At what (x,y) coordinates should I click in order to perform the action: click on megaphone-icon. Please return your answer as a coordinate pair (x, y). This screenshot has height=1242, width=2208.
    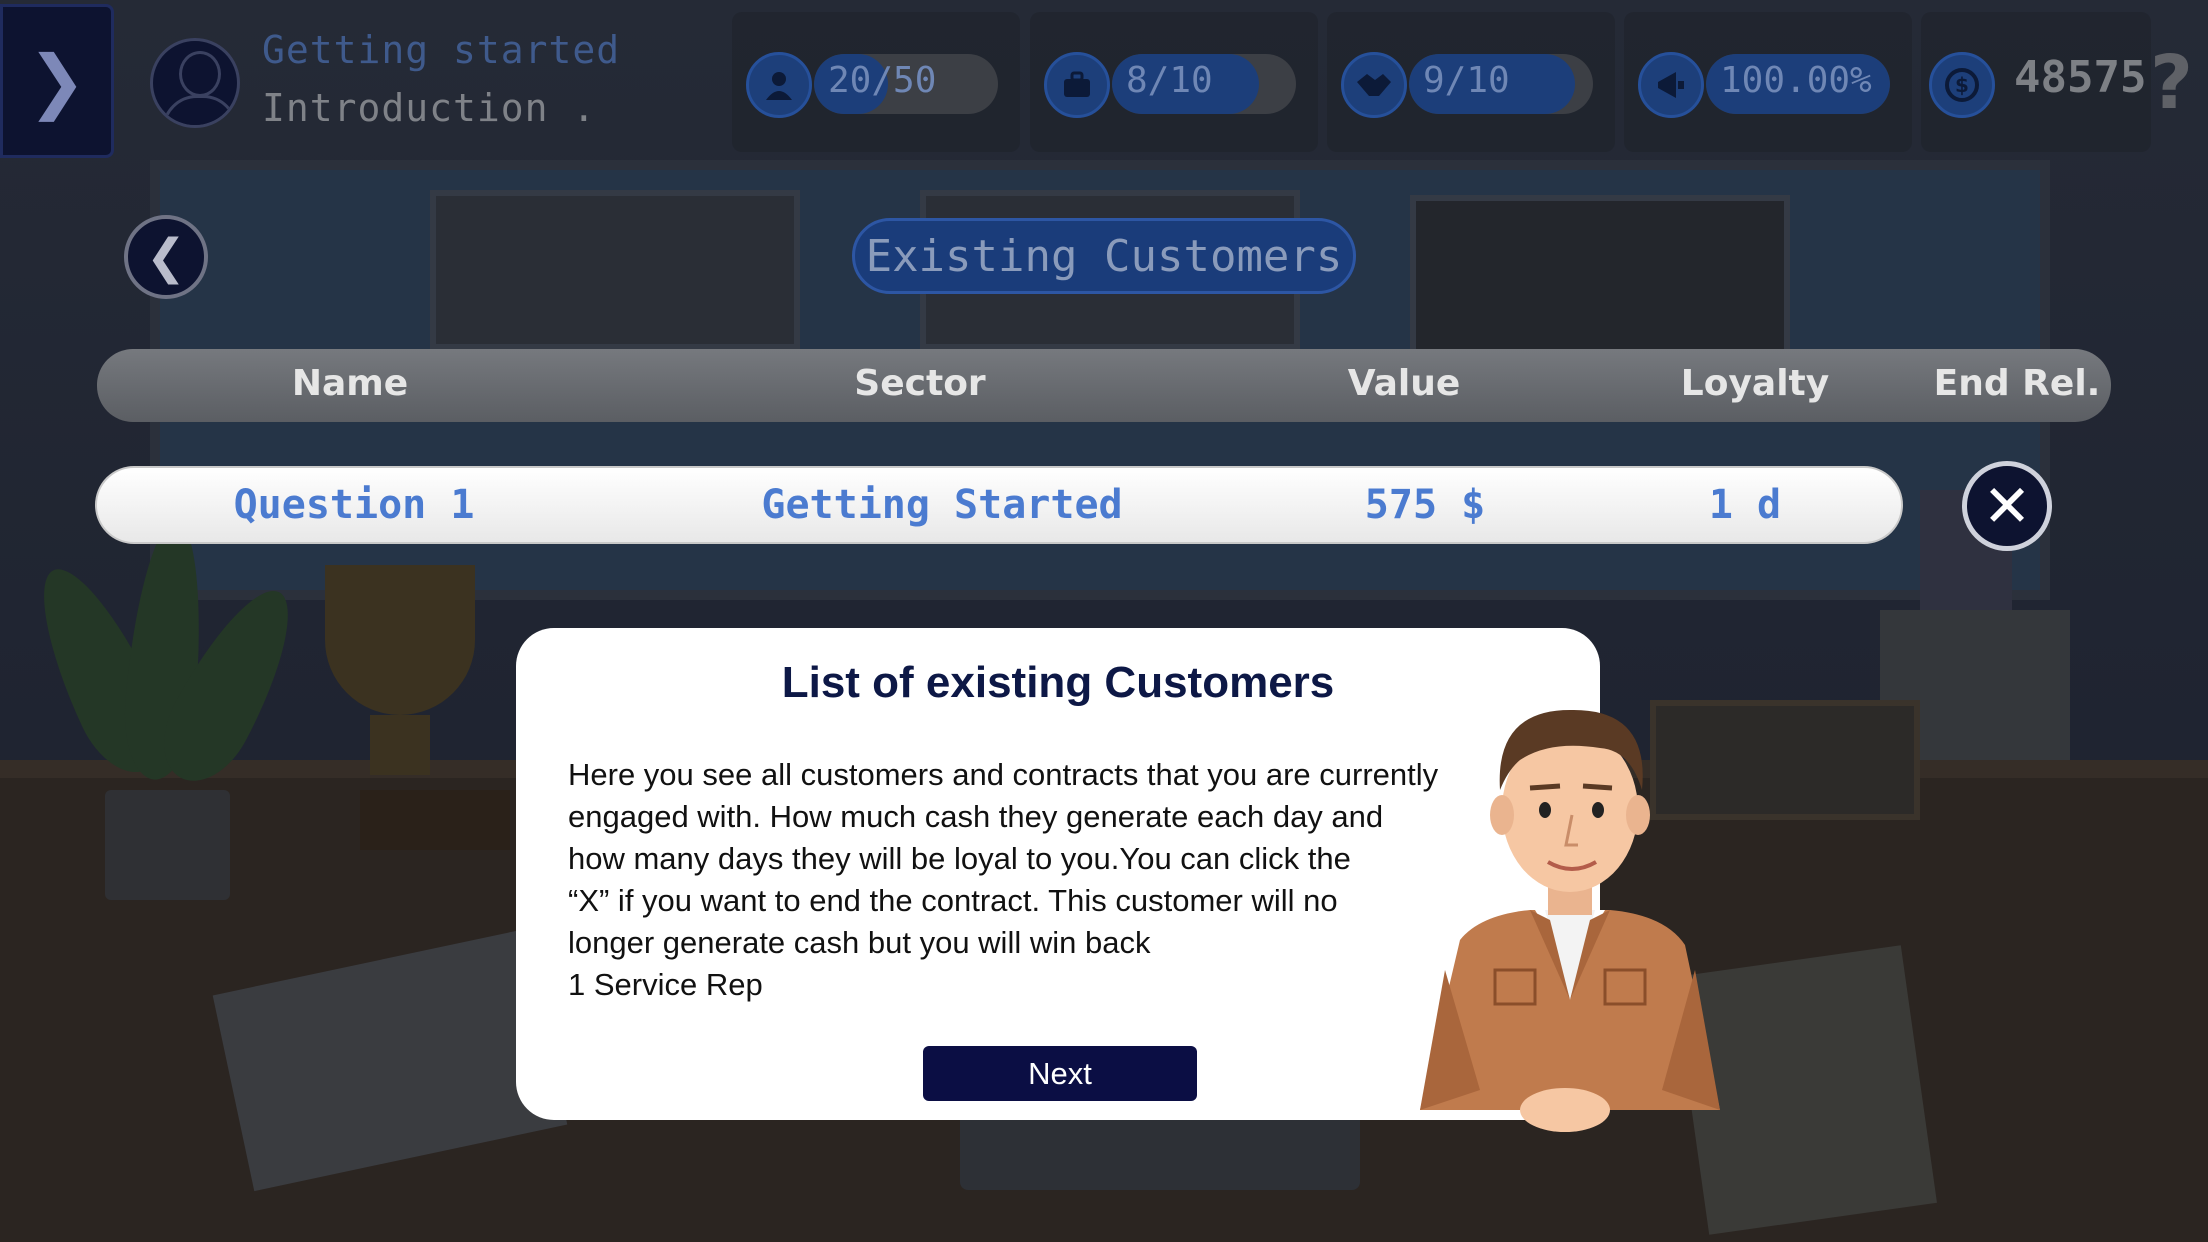
    Looking at the image, I should click on (1671, 85).